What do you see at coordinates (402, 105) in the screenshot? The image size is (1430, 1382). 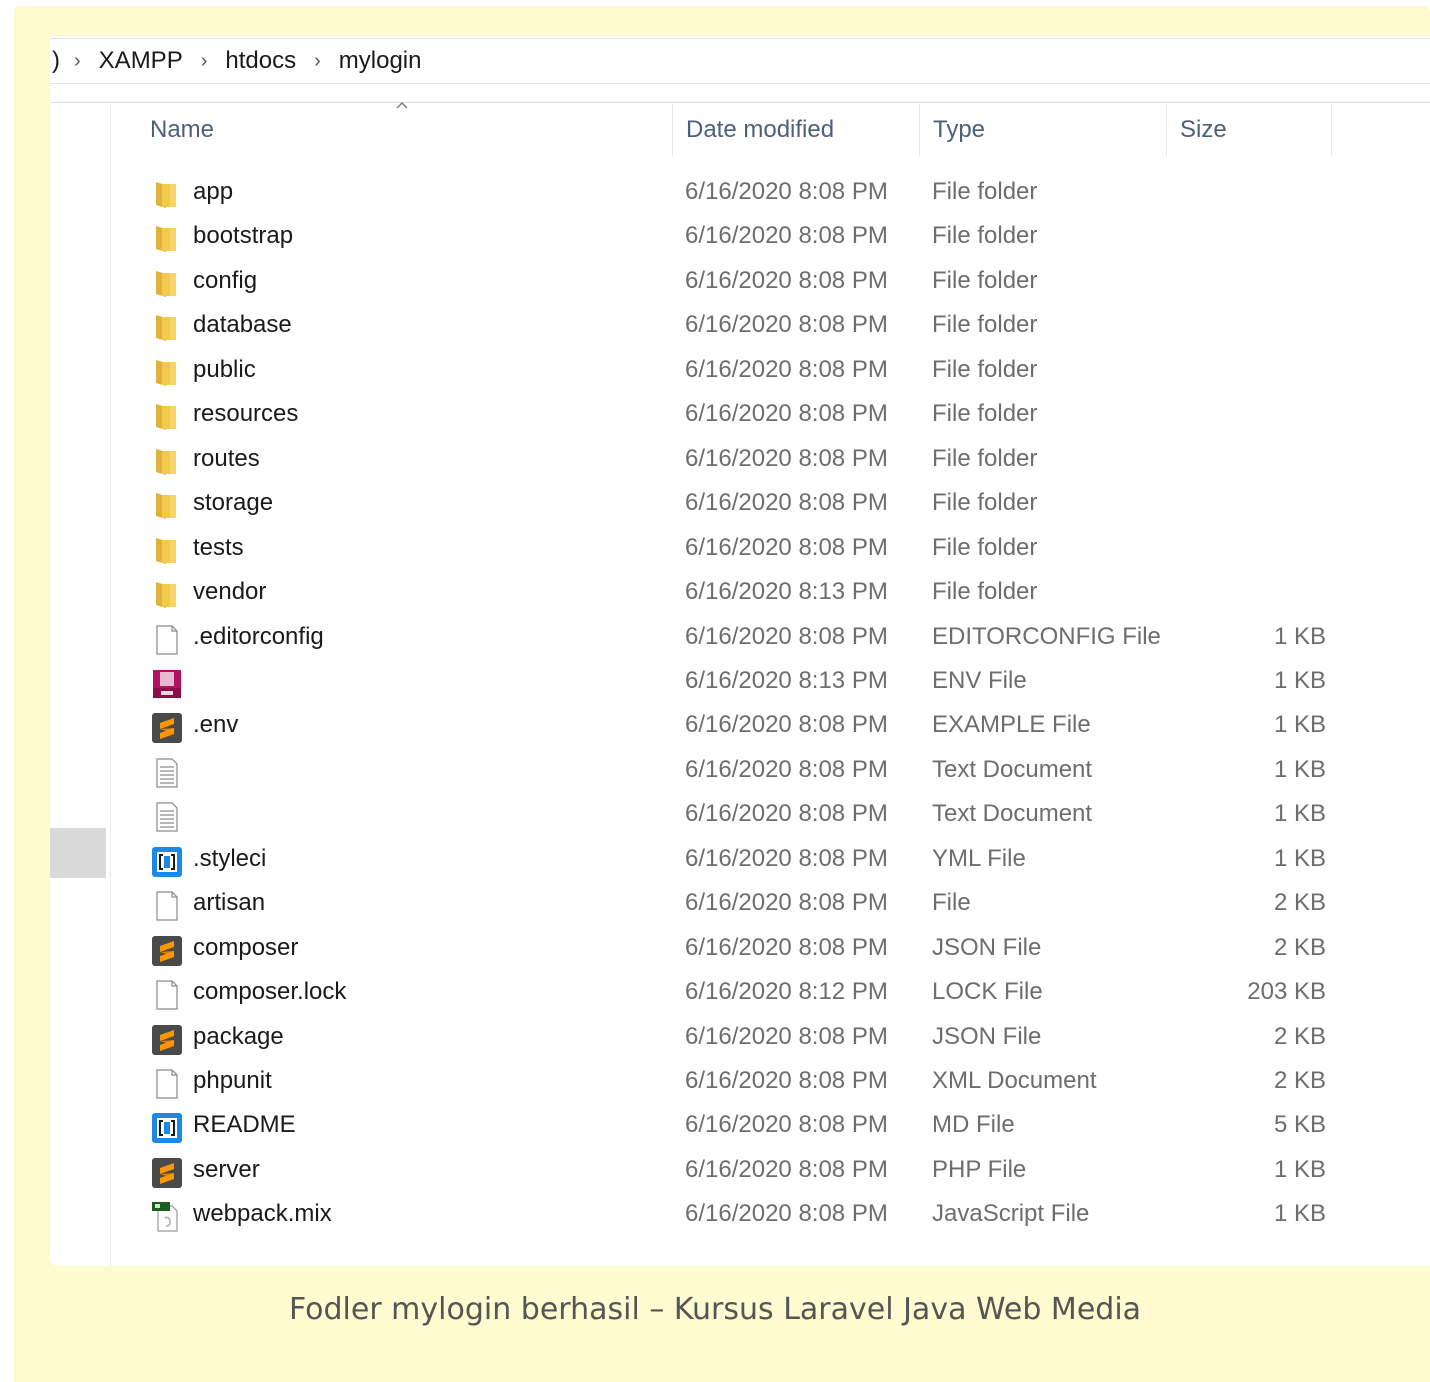 I see `sort-ascending-icon` at bounding box center [402, 105].